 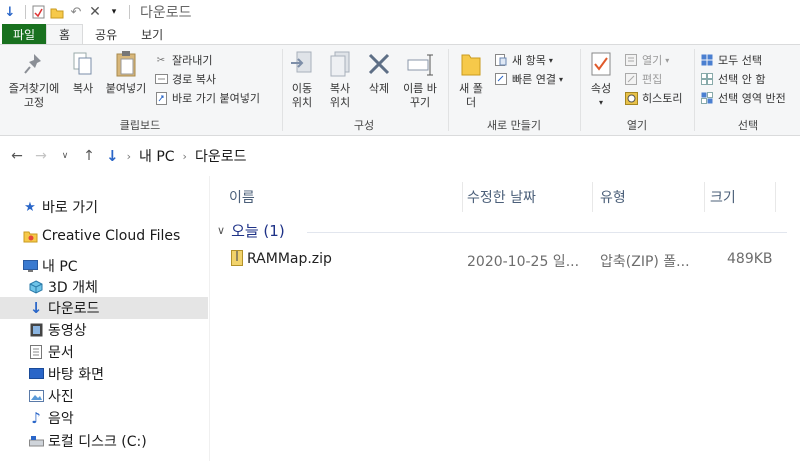 What do you see at coordinates (30, 207) in the screenshot?
I see `star-icon: ★` at bounding box center [30, 207].